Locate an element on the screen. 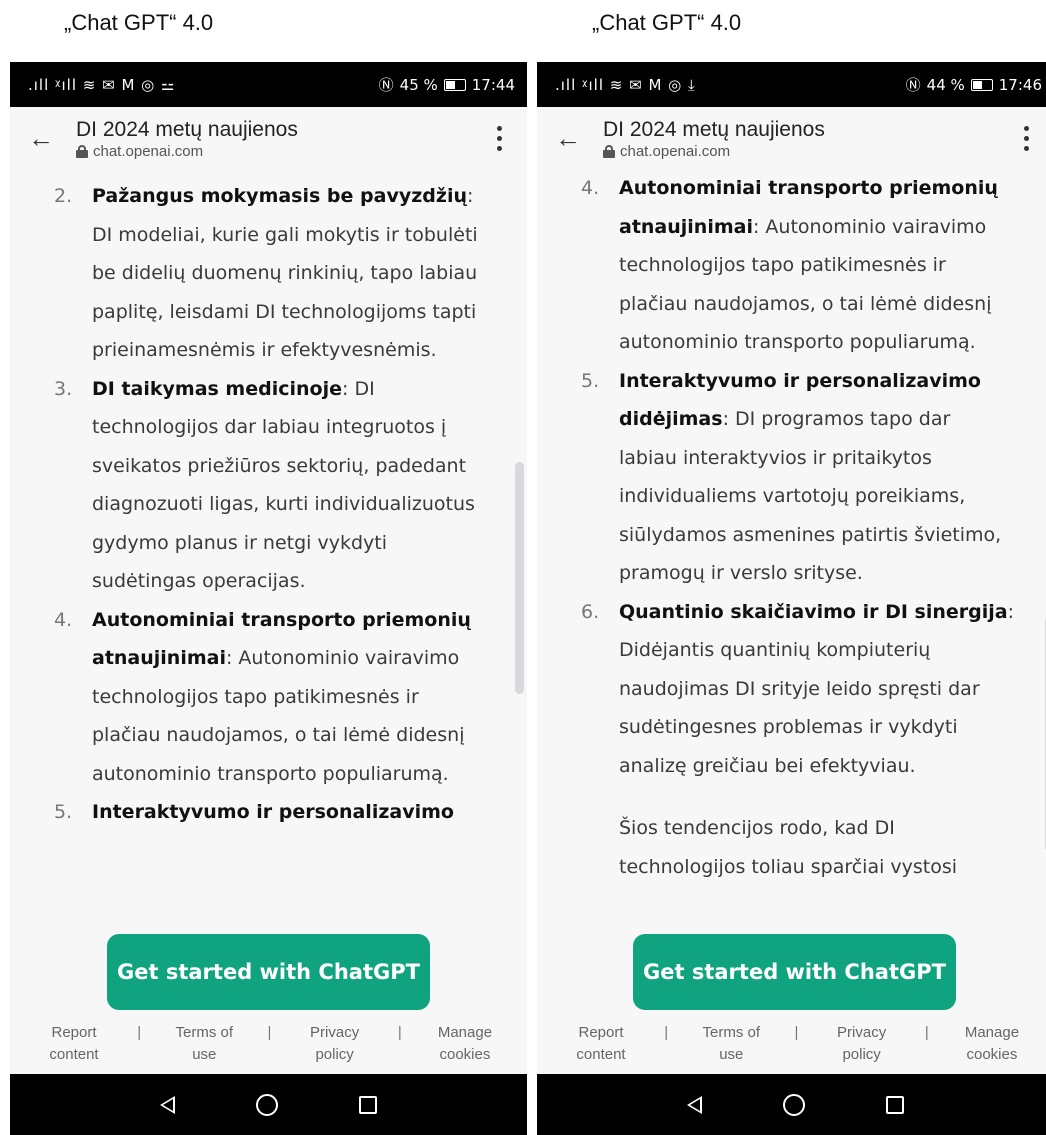  caption-left: „Chat GPT“ 4.0 is located at coordinates (139, 22).